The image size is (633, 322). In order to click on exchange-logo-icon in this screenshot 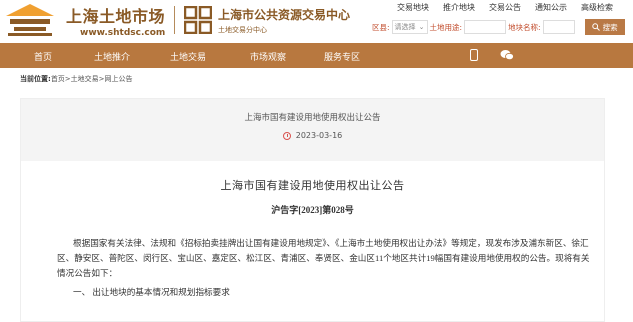, I will do `click(198, 20)`.